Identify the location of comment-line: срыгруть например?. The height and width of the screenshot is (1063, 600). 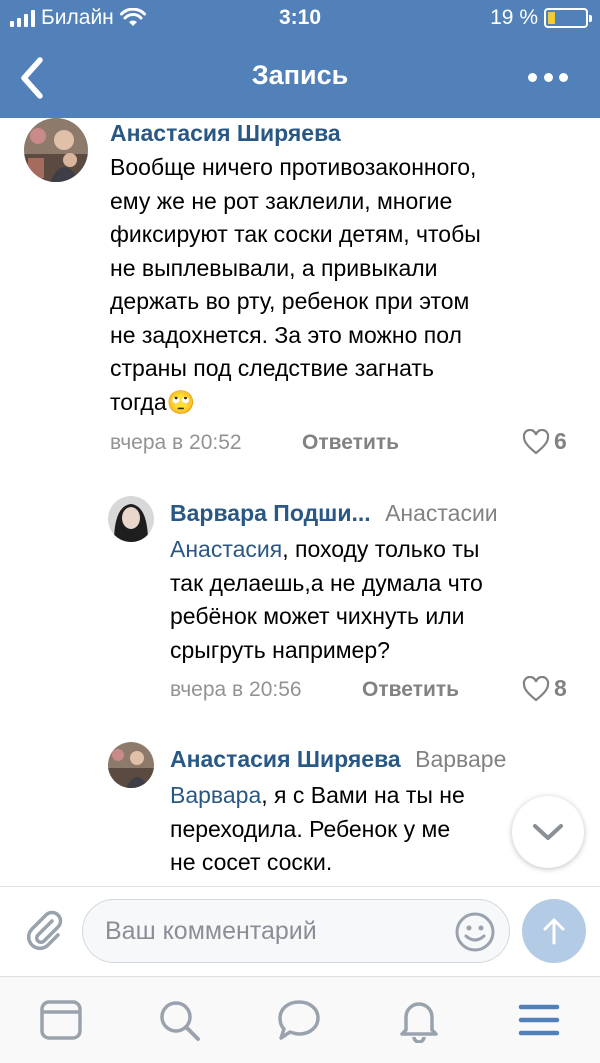
(280, 649).